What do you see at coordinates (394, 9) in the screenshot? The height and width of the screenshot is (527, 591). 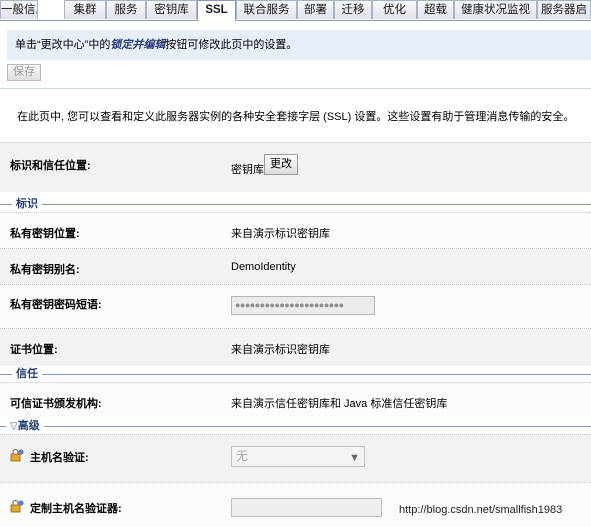 I see `tab-tuning: 优化` at bounding box center [394, 9].